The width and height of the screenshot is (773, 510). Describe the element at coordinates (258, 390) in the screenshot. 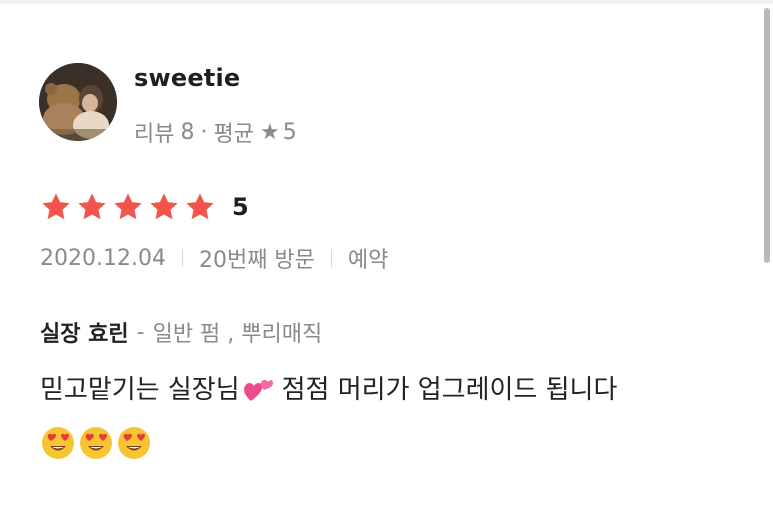

I see `two-hearts-icon` at that location.